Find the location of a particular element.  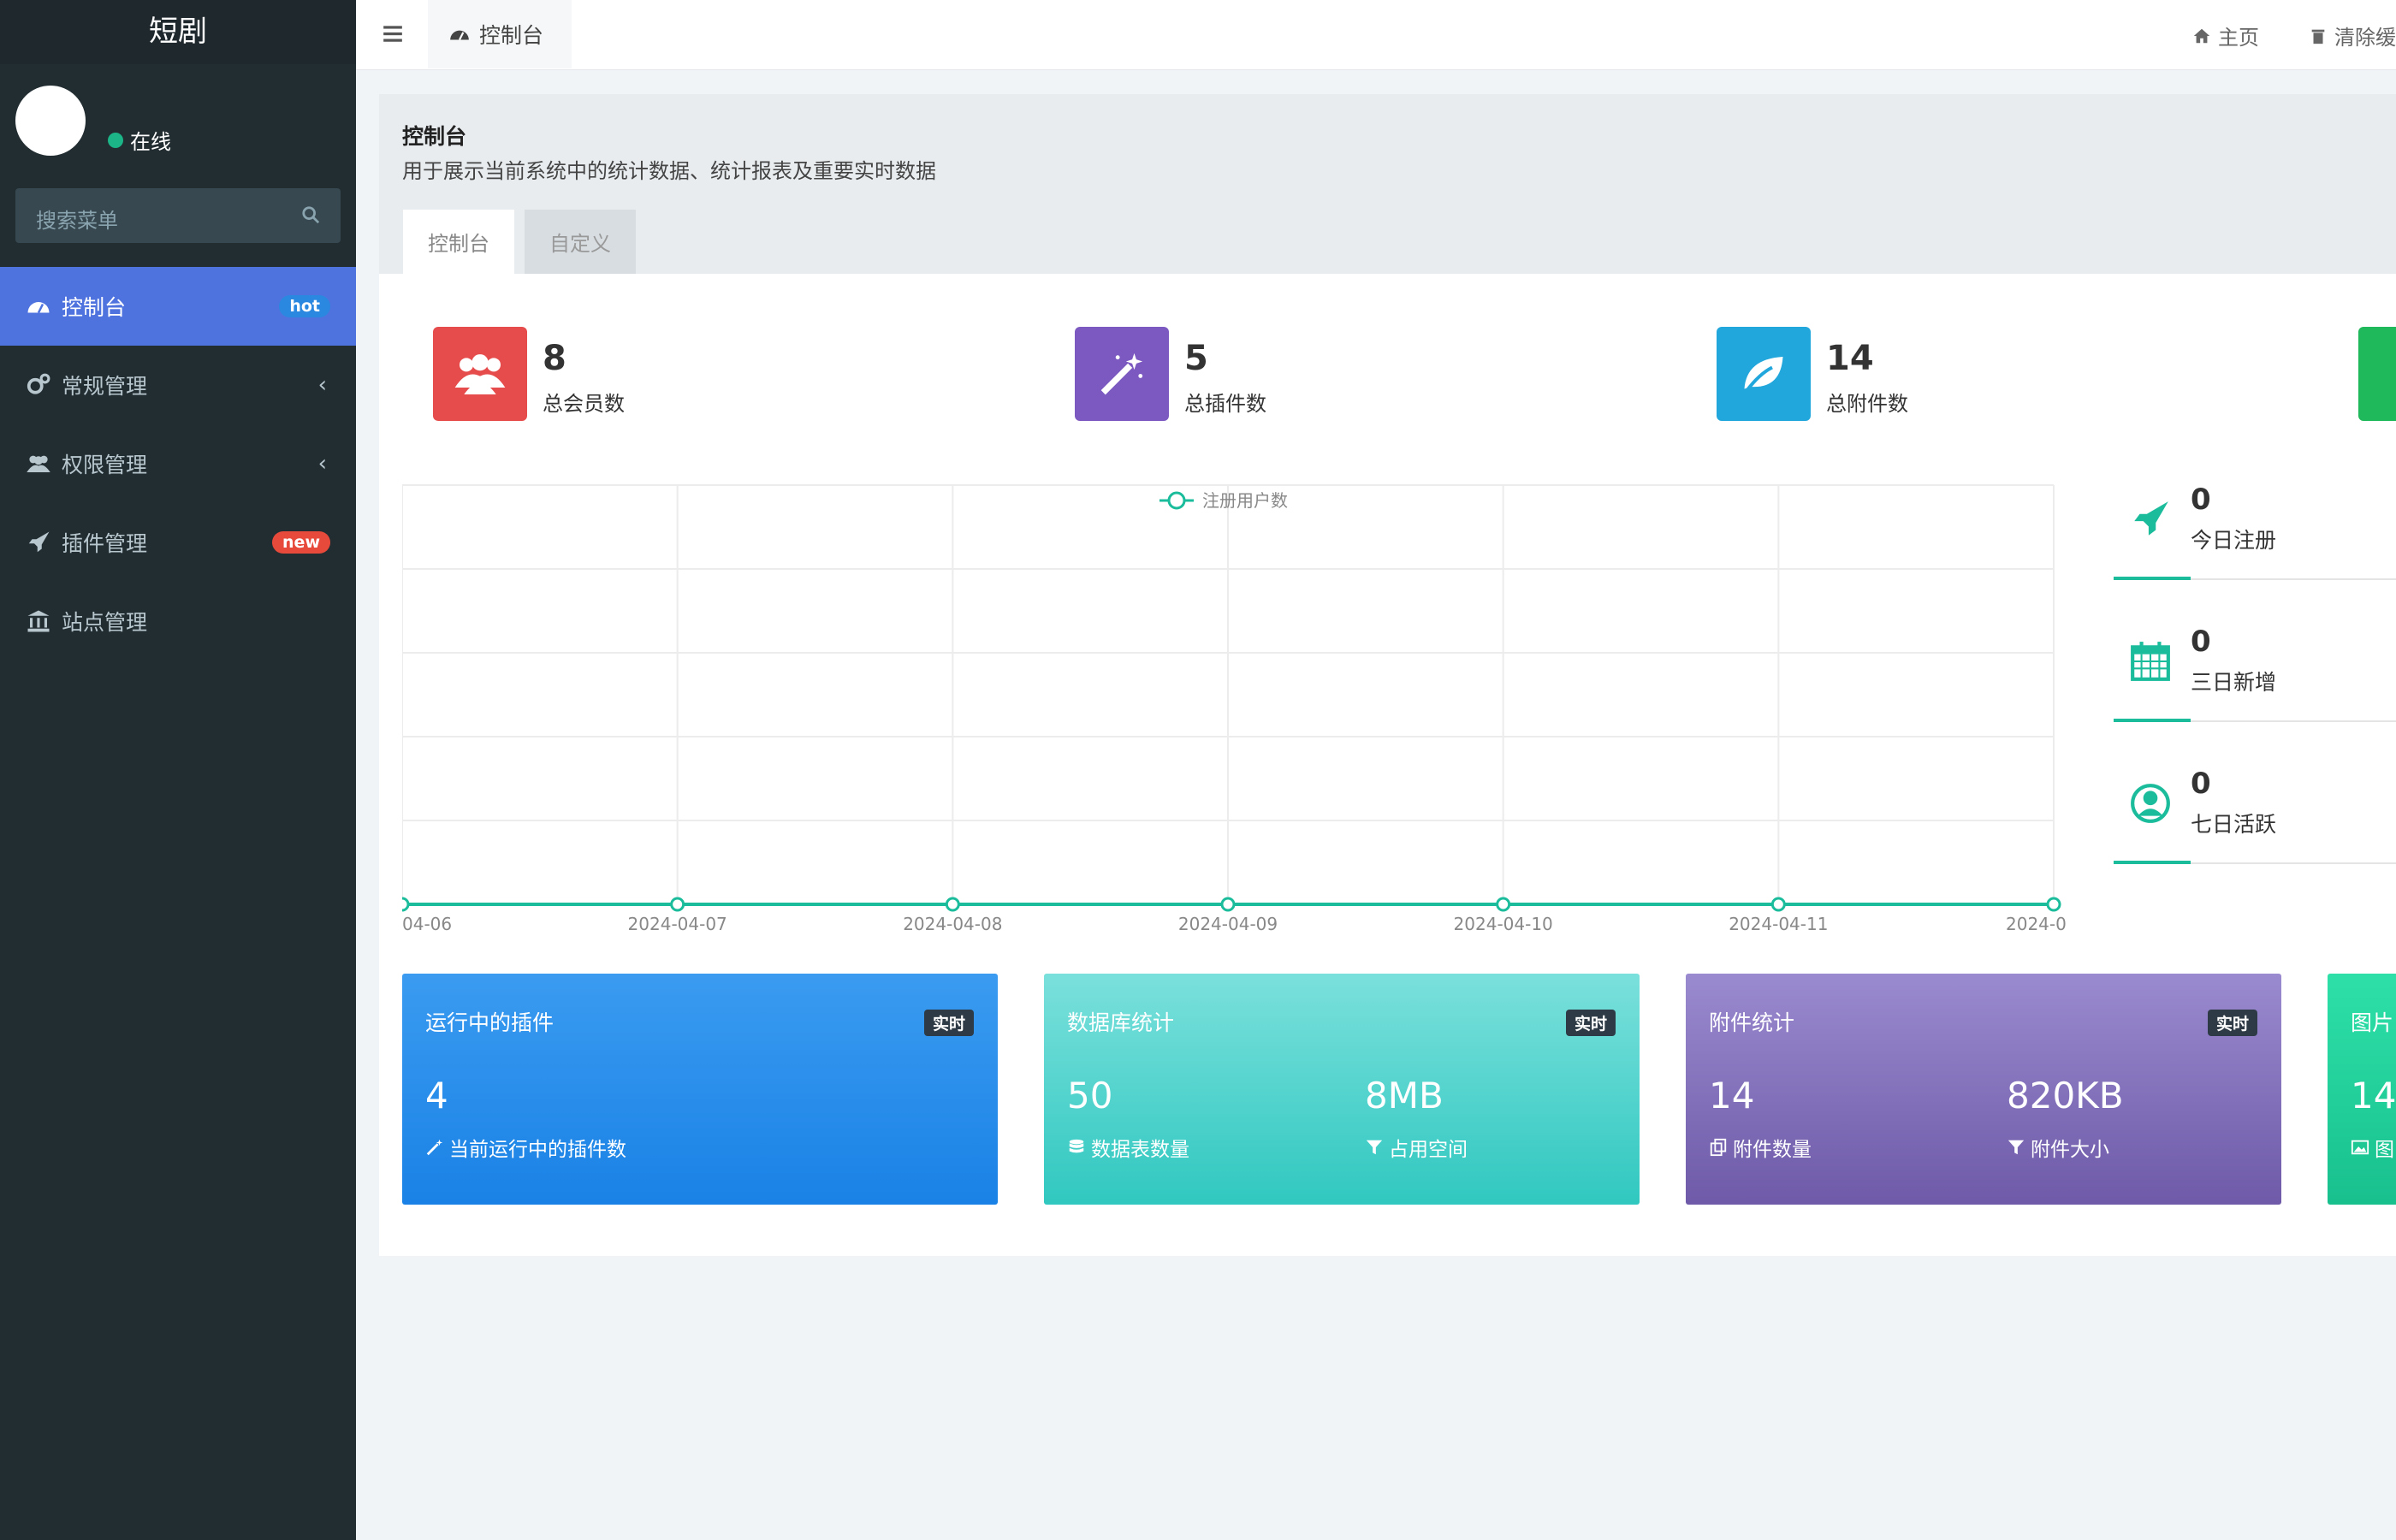

card-title: 图片 is located at coordinates (2372, 1022).